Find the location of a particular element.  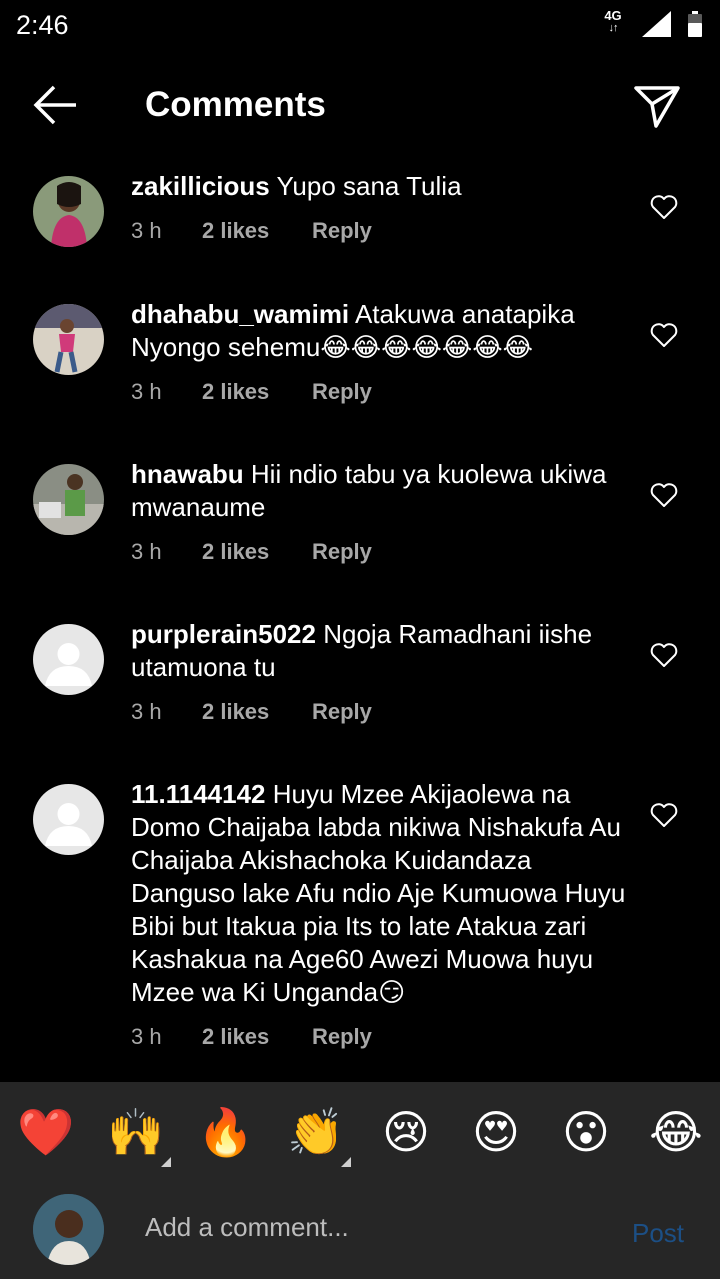

network-indicator: 4G ↓↑ is located at coordinates (613, 22).